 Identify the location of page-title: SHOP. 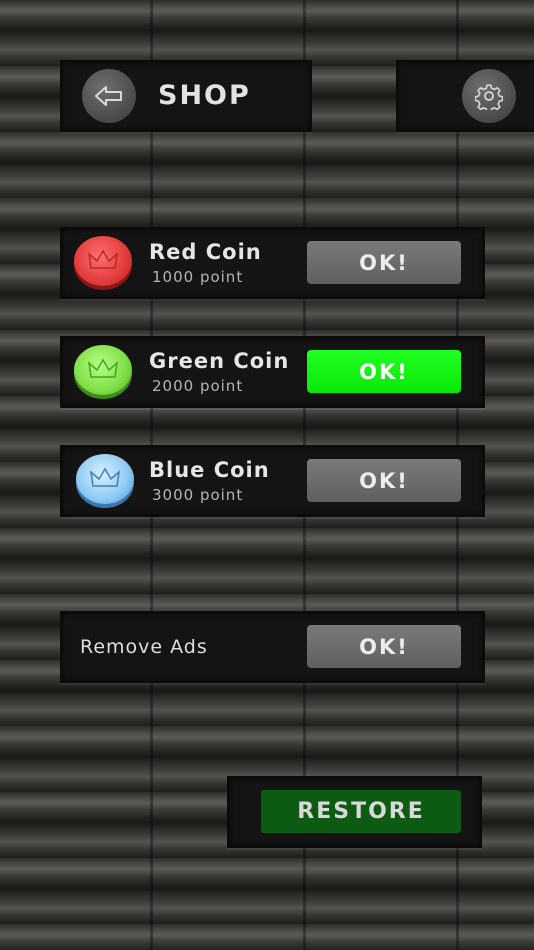
(204, 95).